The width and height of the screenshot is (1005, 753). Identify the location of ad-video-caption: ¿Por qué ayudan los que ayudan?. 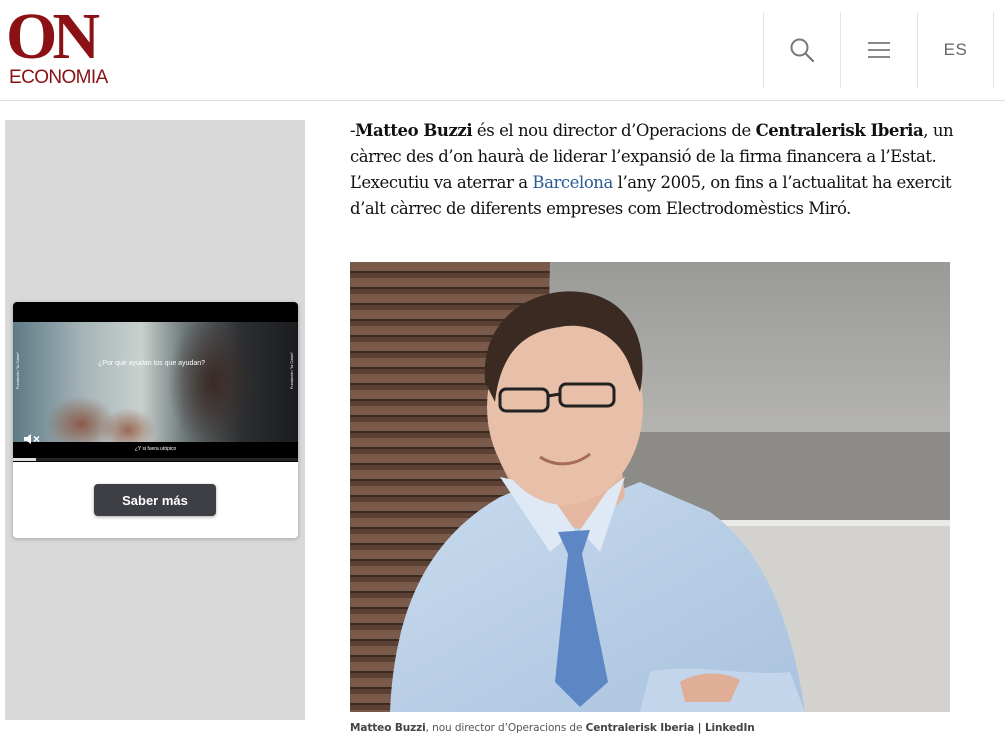
(152, 363).